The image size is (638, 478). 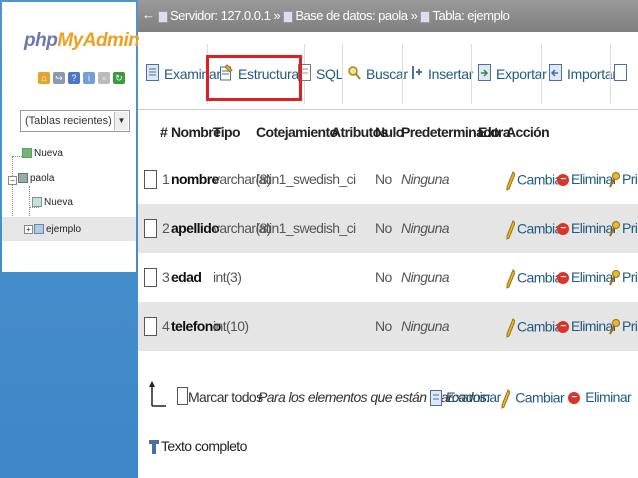 I want to click on check-all-label: Marcar todos, so click(x=225, y=397).